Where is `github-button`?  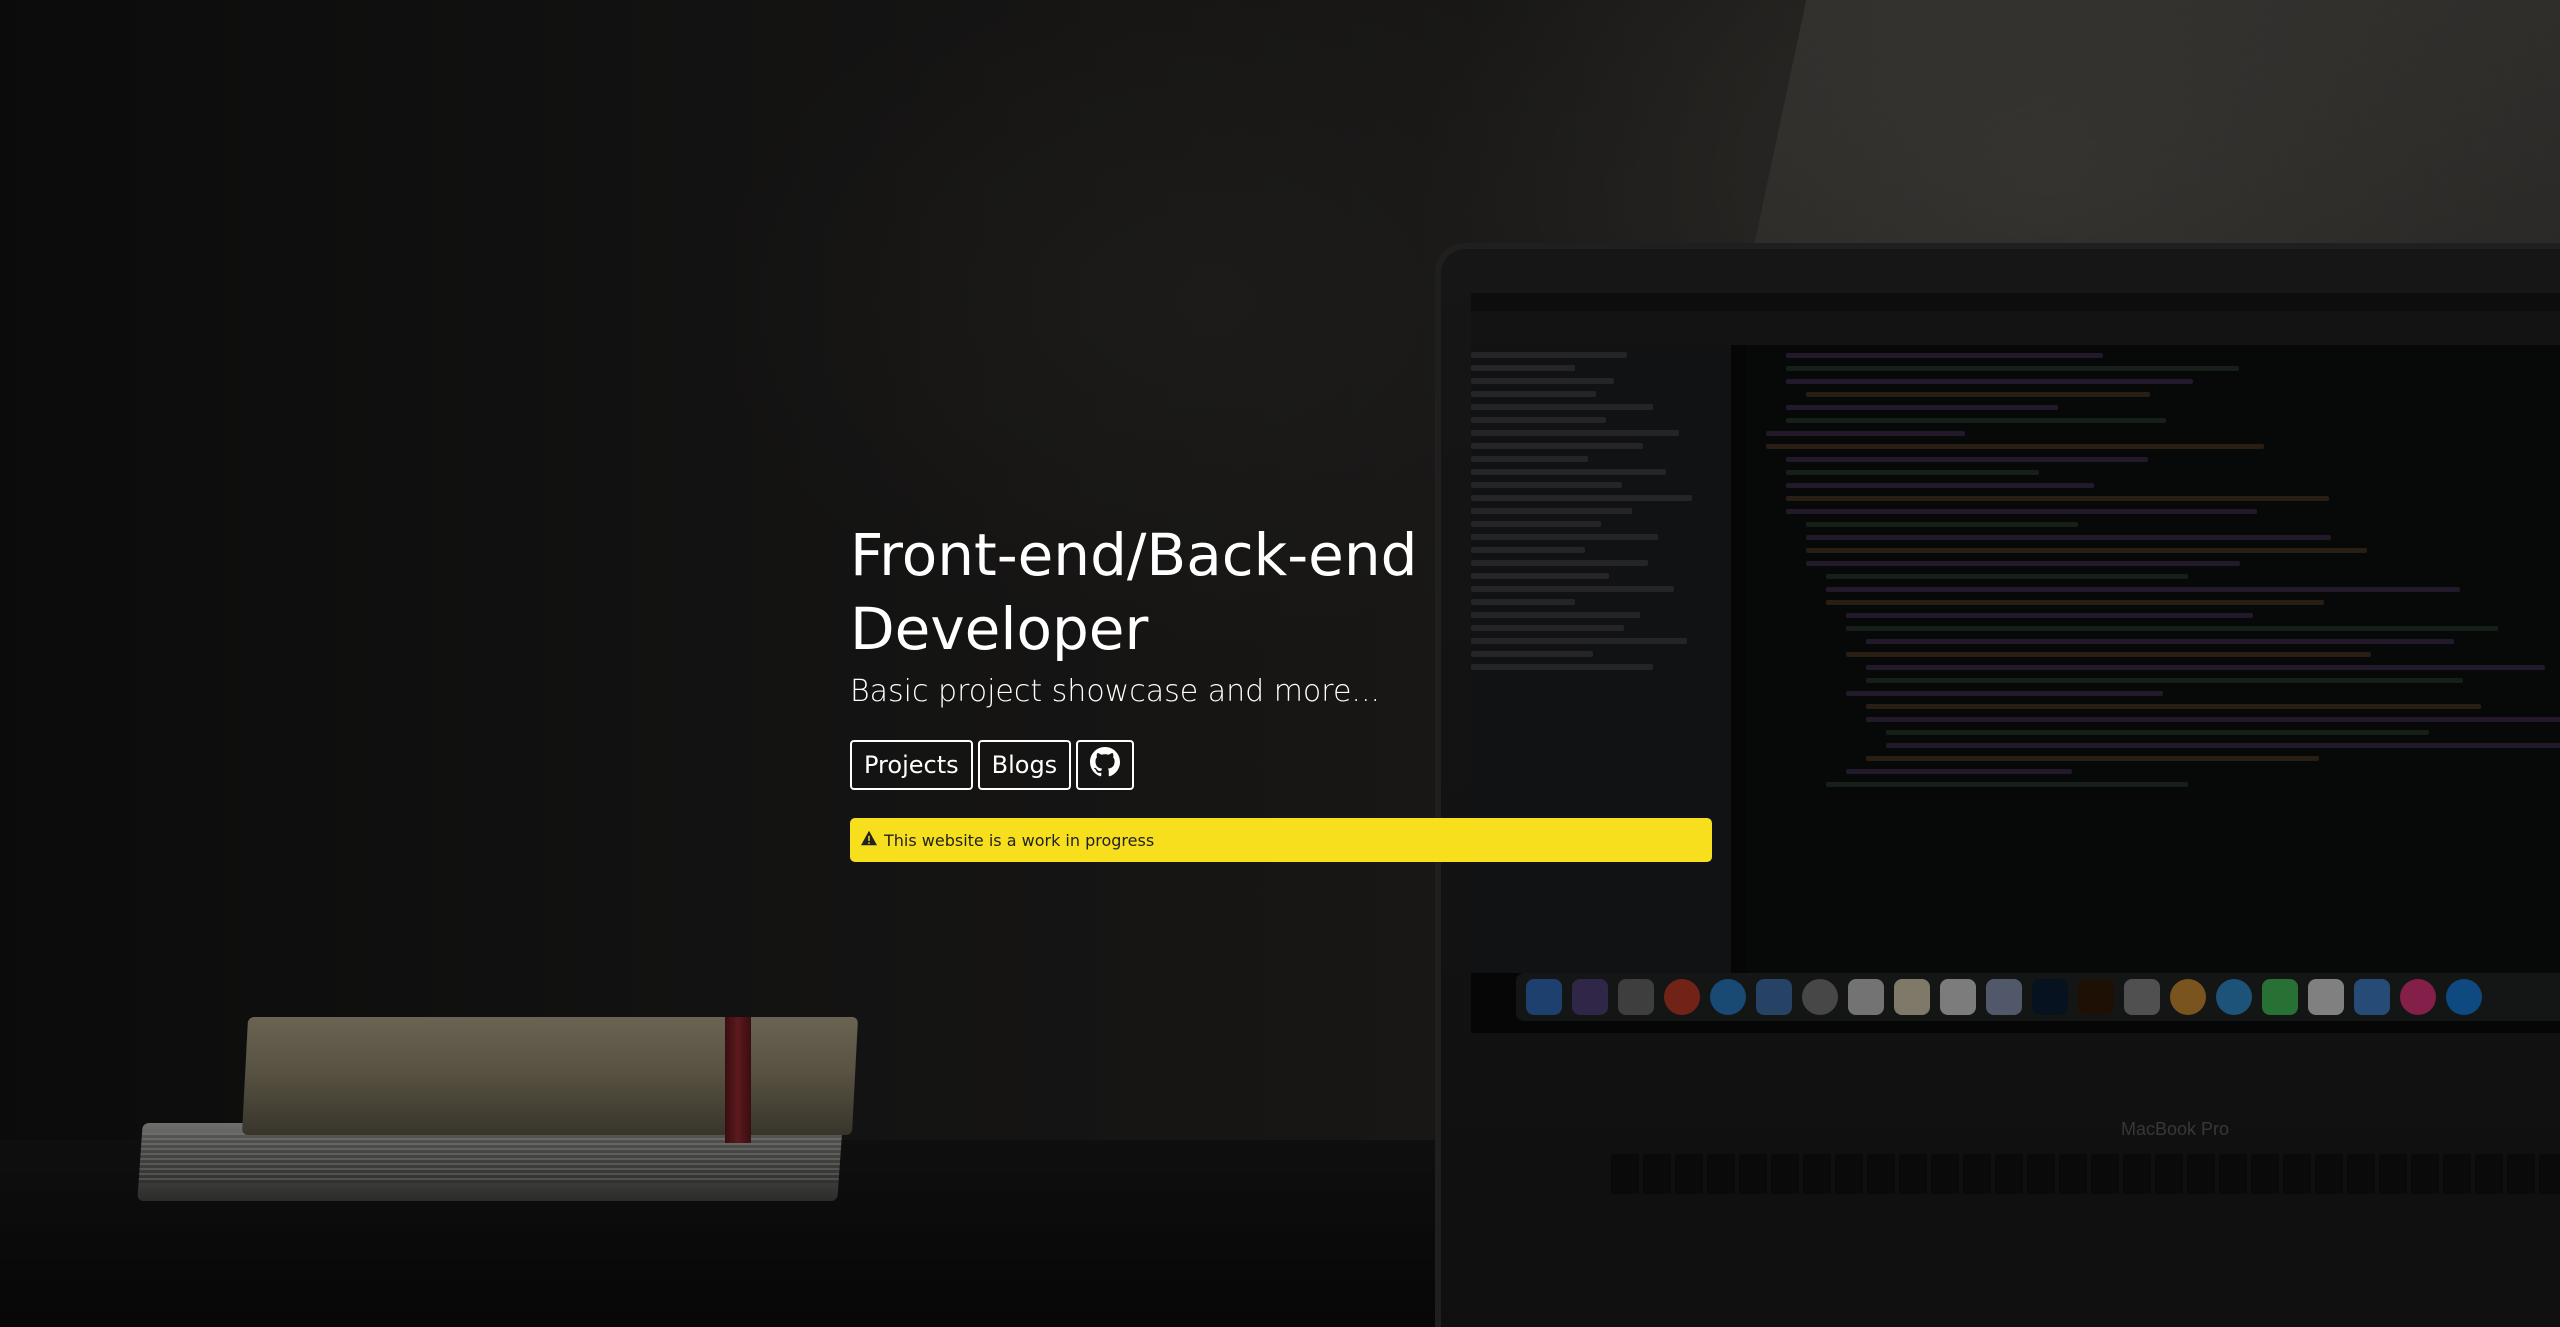 github-button is located at coordinates (1105, 765).